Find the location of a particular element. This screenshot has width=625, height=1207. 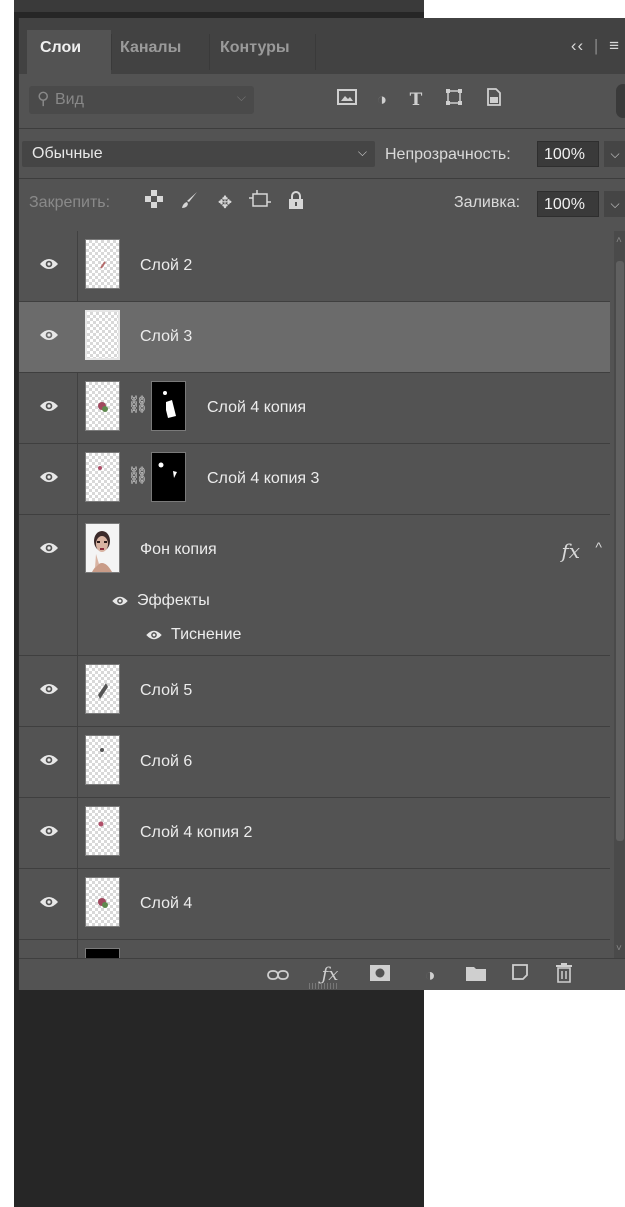

type-filter-icon: T is located at coordinates (416, 100).